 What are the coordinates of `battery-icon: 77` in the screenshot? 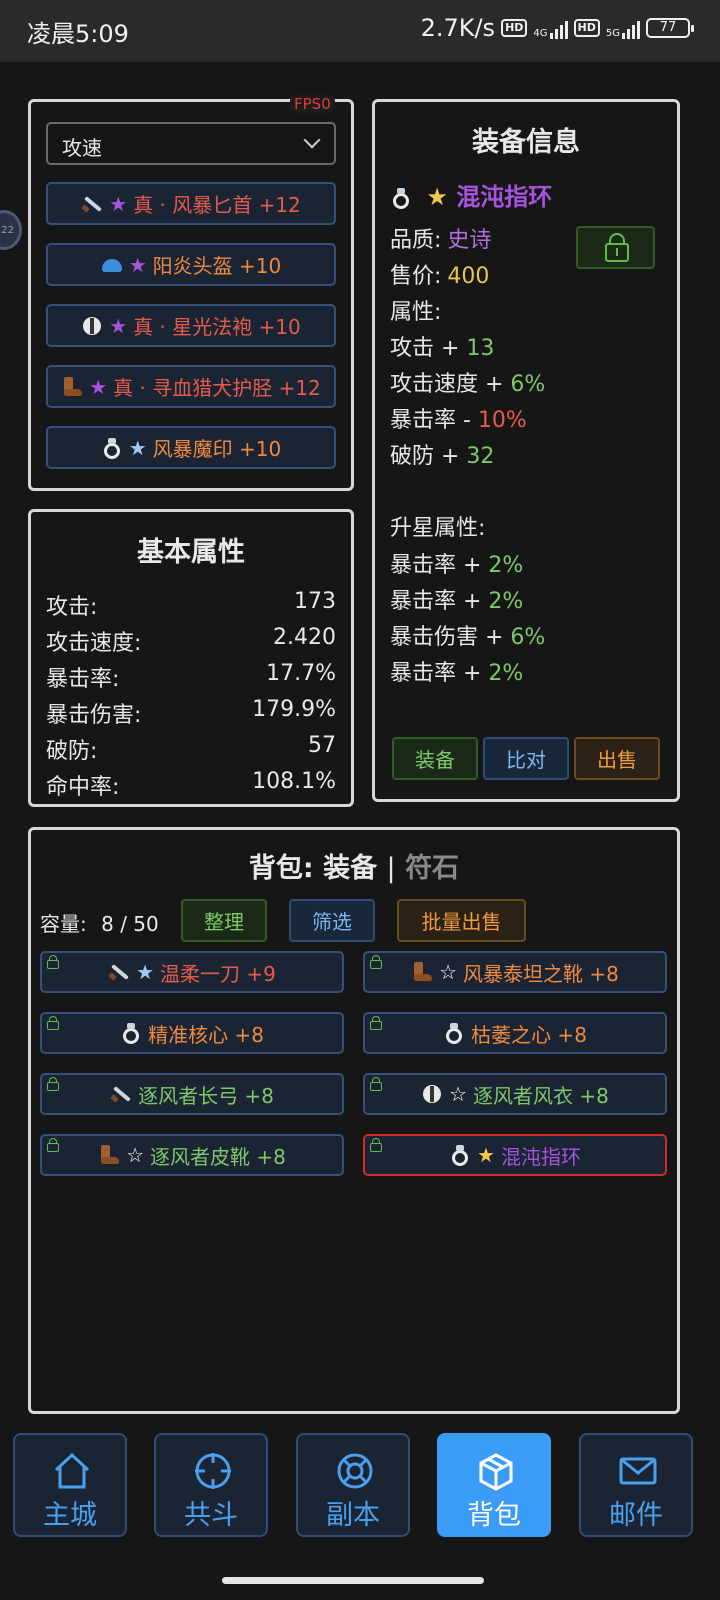 It's located at (670, 28).